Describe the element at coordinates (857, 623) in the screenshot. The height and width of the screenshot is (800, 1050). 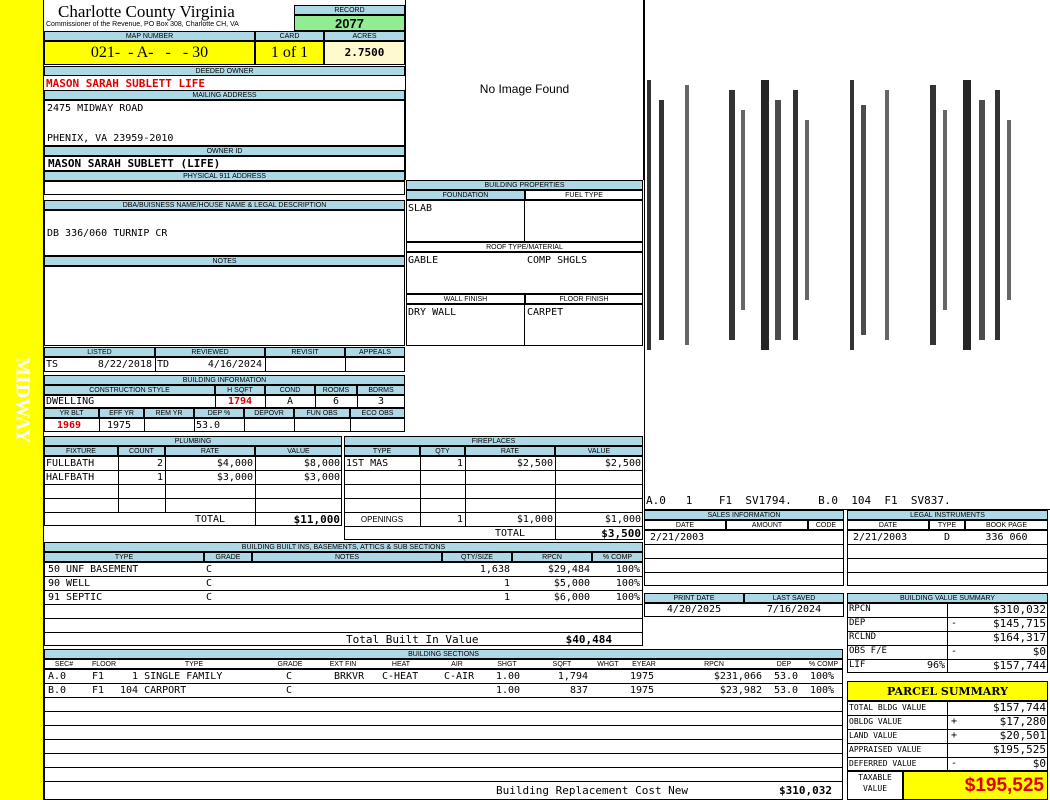
I see `vs-name: DEP` at that location.